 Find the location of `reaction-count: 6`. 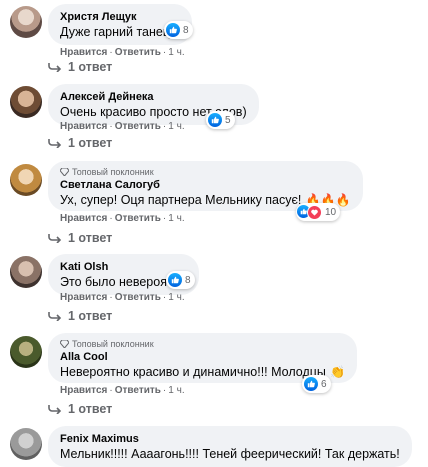

reaction-count: 6 is located at coordinates (324, 384).